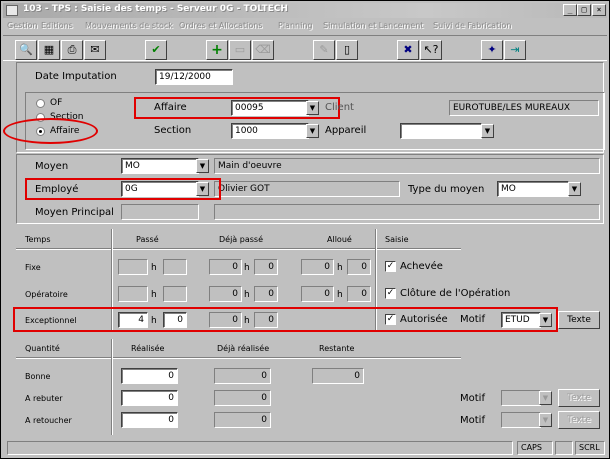  What do you see at coordinates (599, 10) in the screenshot?
I see `close-button: ×` at bounding box center [599, 10].